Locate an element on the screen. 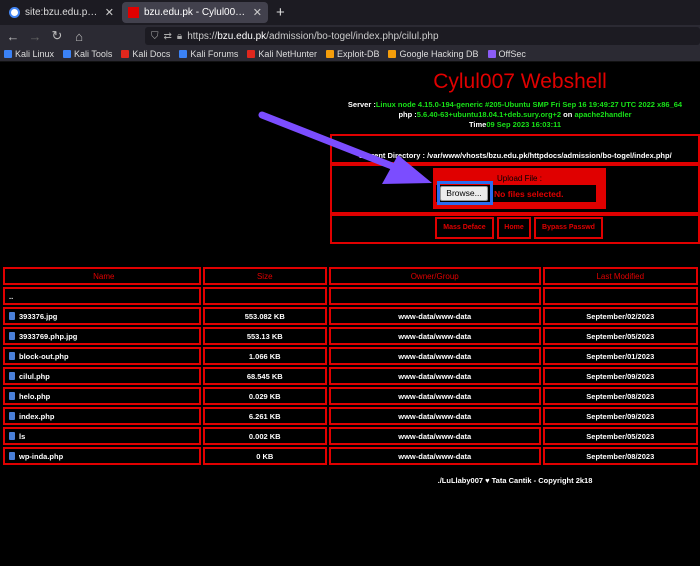  header-owner: Owner/Group is located at coordinates (434, 276).